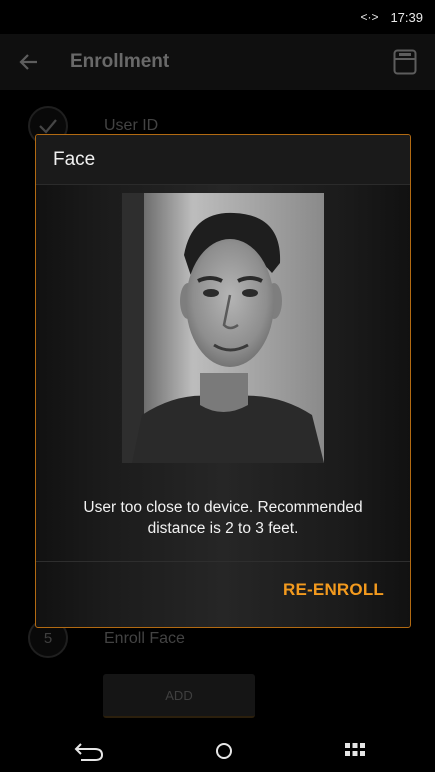 The image size is (435, 772). Describe the element at coordinates (89, 751) in the screenshot. I see `back-arrow-icon` at that location.